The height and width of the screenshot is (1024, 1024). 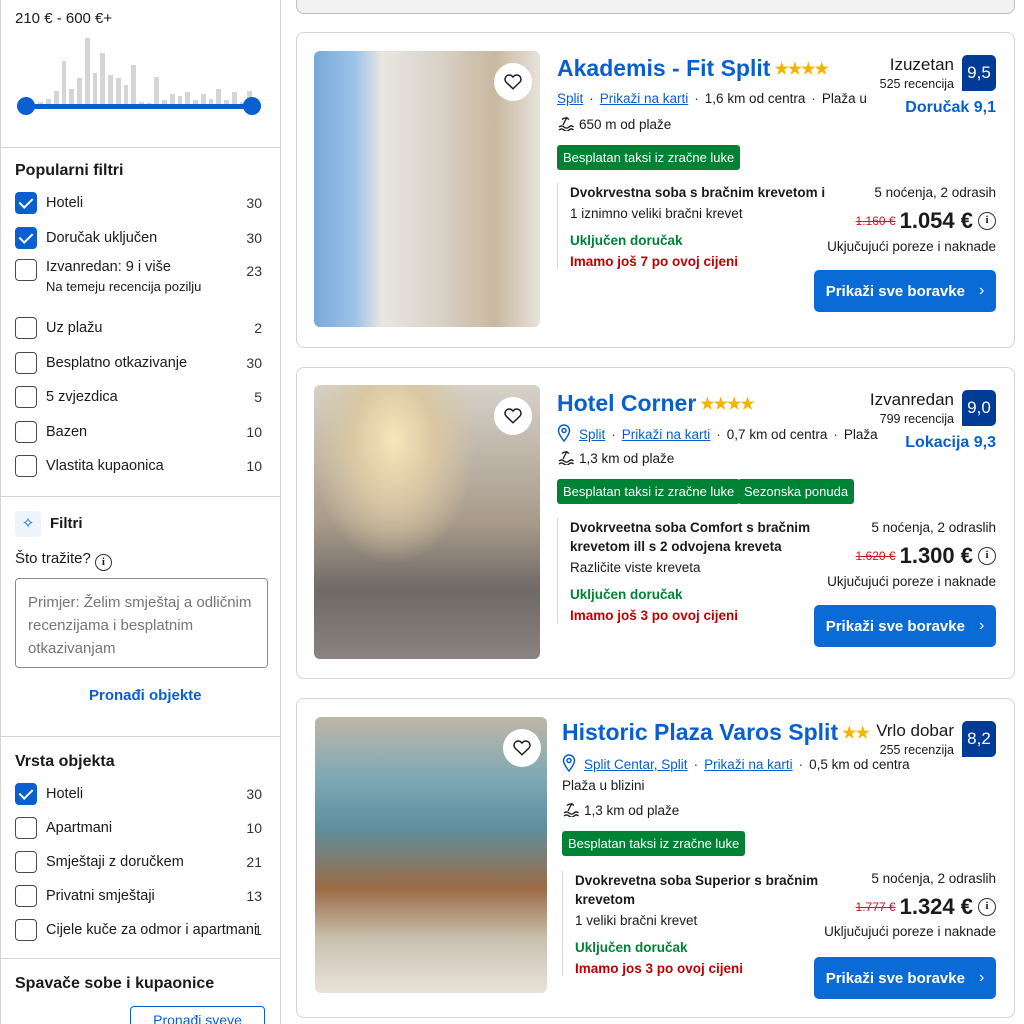 What do you see at coordinates (979, 739) in the screenshot?
I see `review-score-badge: 8,2` at bounding box center [979, 739].